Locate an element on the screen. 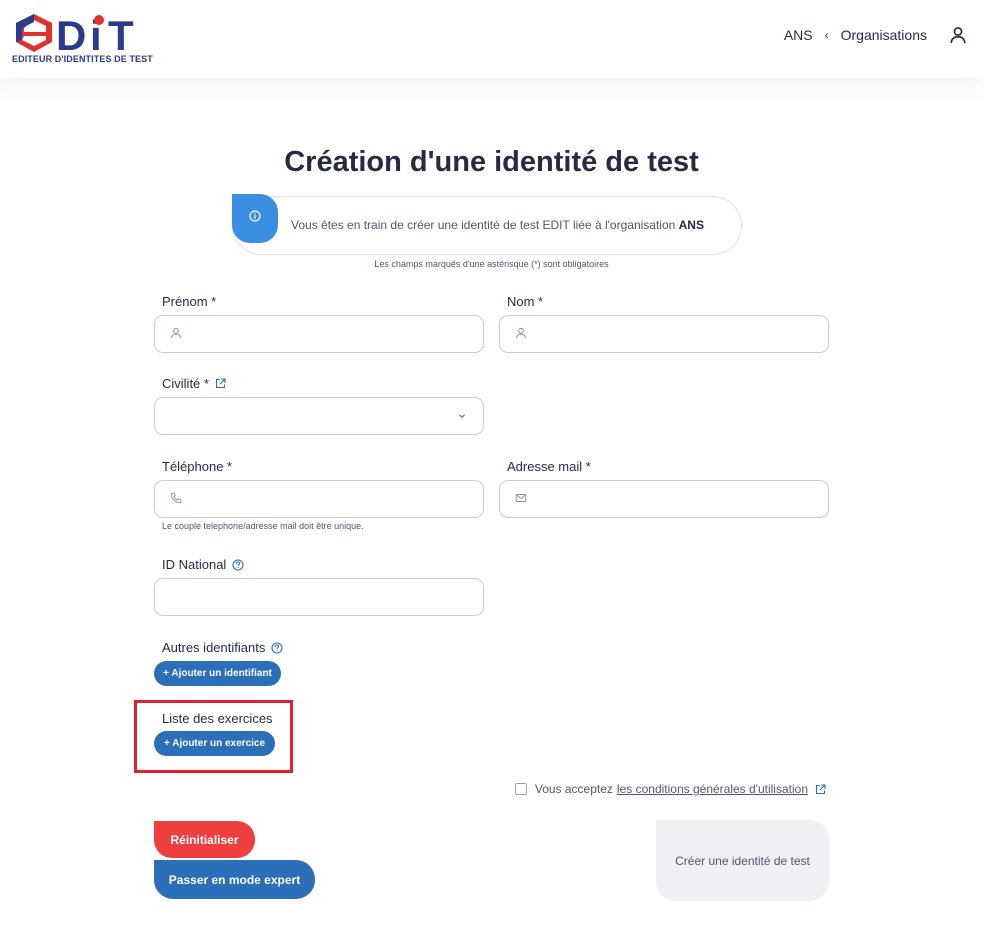 The image size is (983, 930). prenom-label-text: Prénom * is located at coordinates (189, 301).